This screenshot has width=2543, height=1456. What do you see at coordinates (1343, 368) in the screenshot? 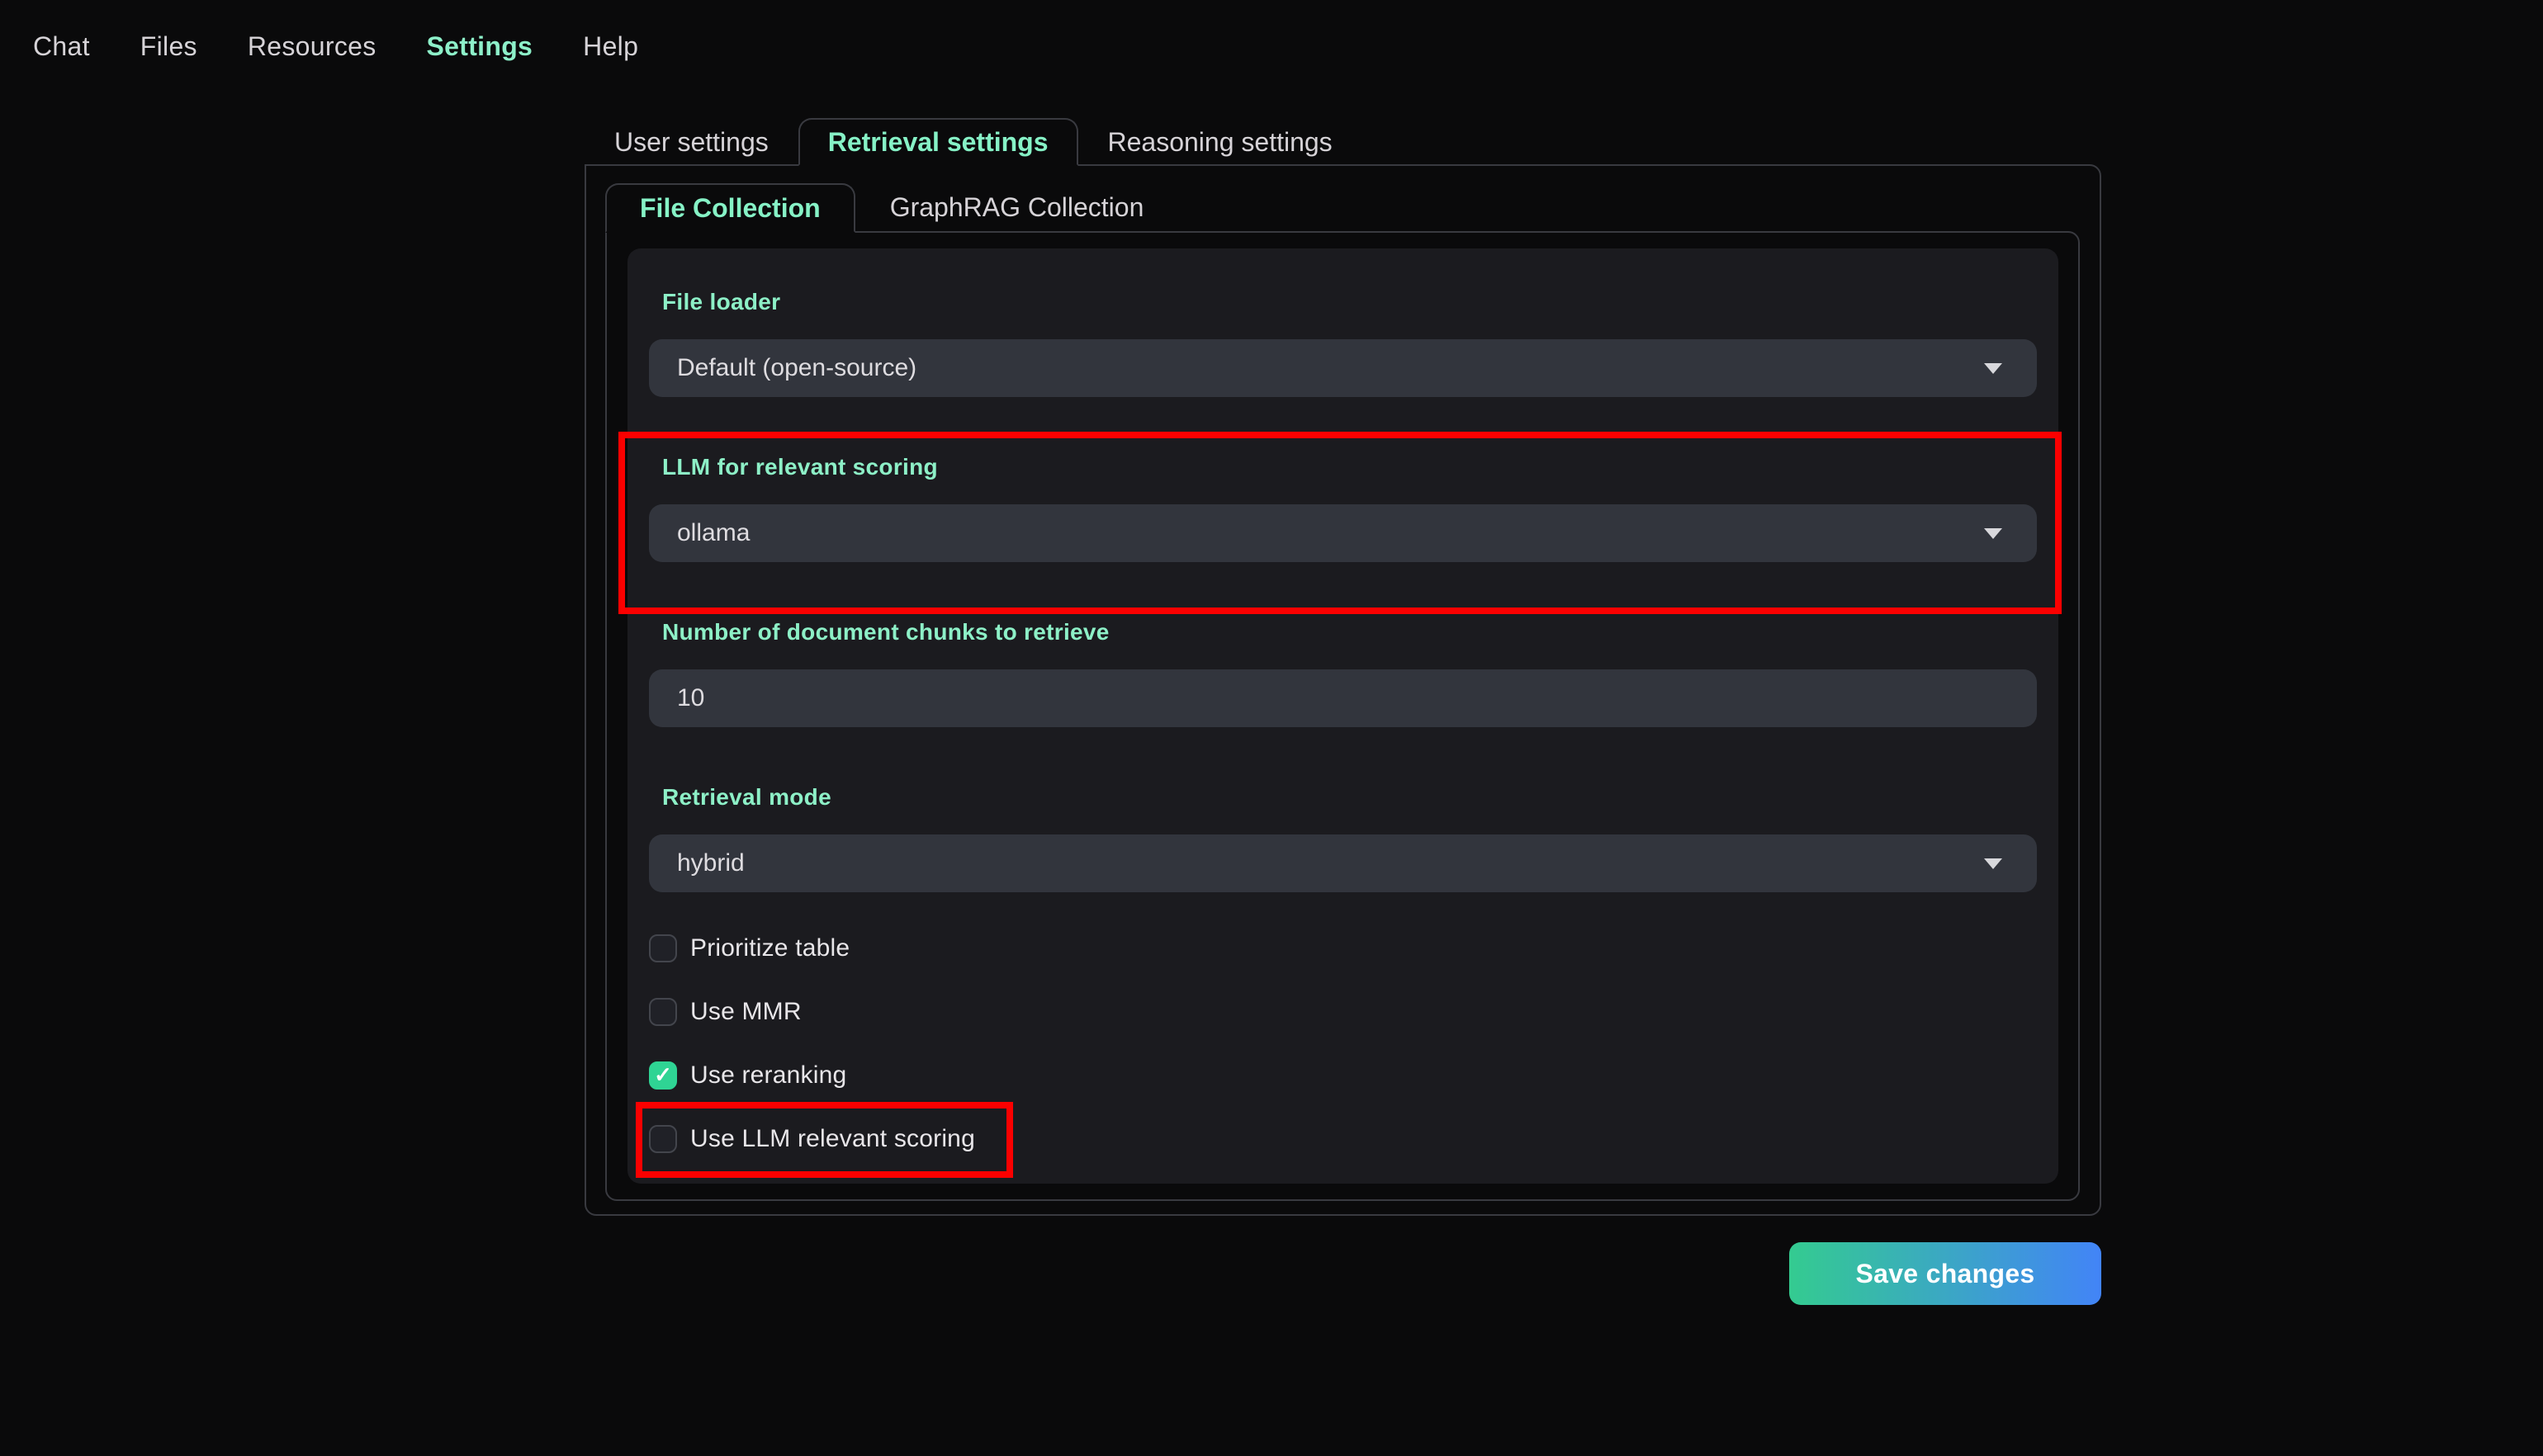
I see `file-loader-select: Default (open-source)` at bounding box center [1343, 368].